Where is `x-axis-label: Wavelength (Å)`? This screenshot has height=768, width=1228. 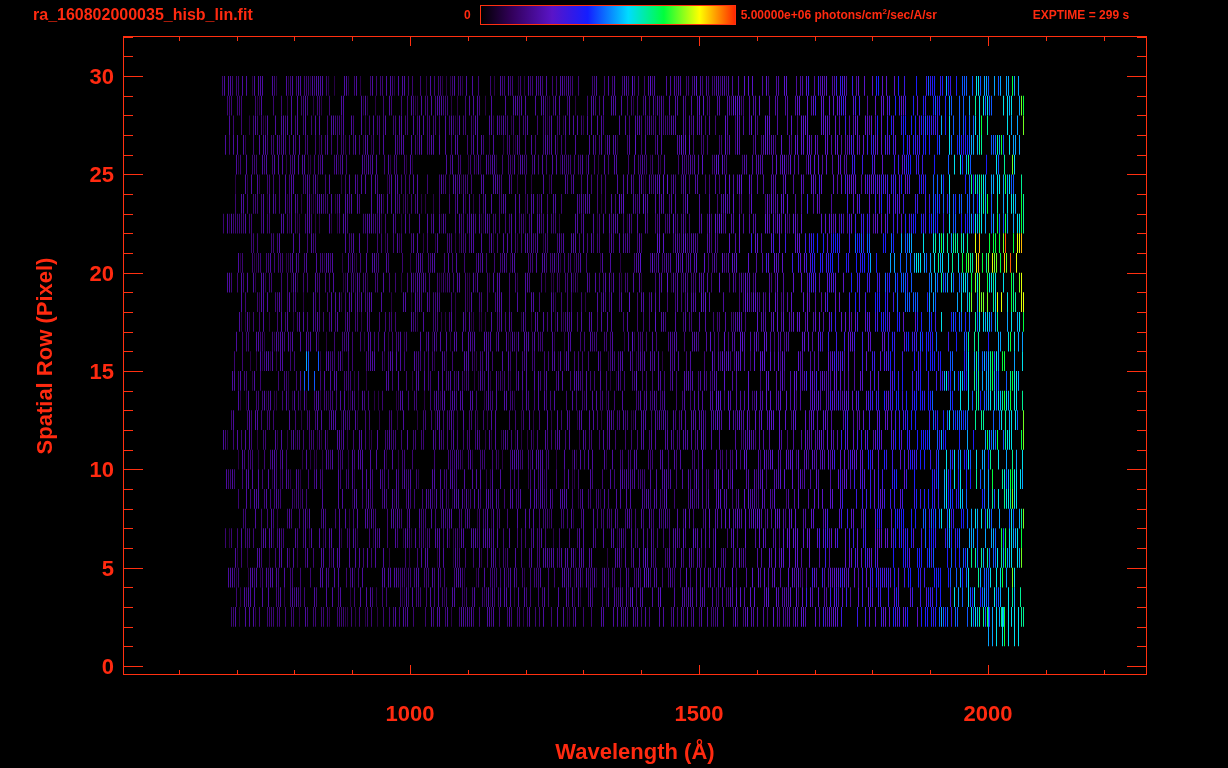 x-axis-label: Wavelength (Å) is located at coordinates (635, 751).